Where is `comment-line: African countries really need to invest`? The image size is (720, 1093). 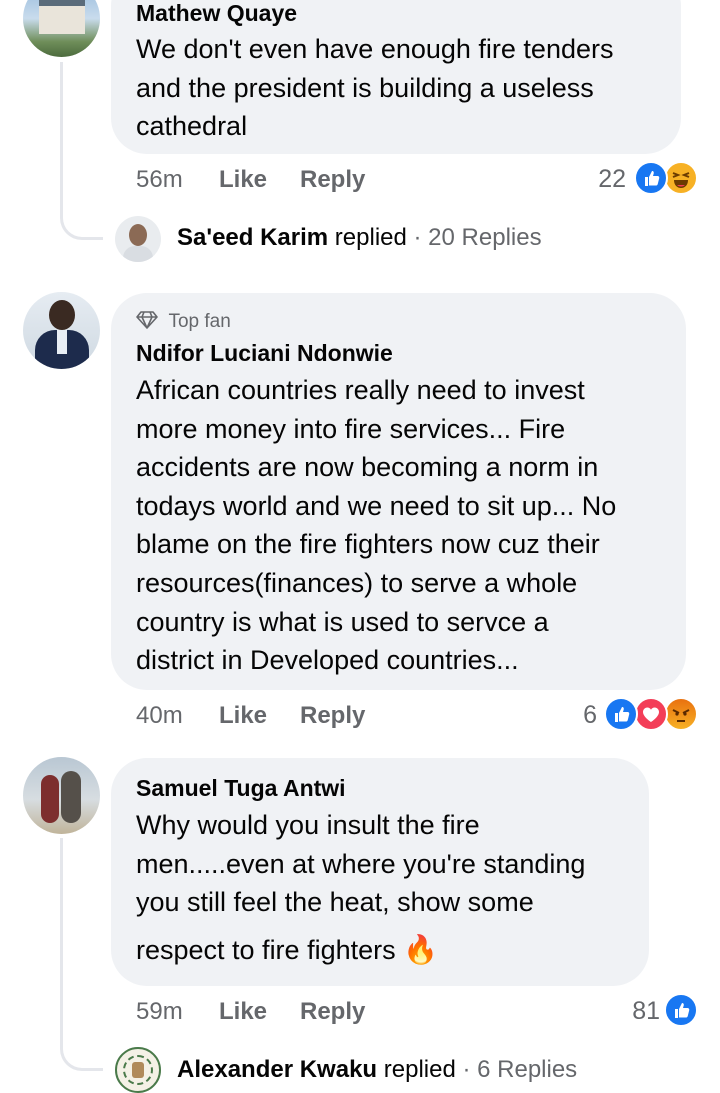 comment-line: African countries really need to invest is located at coordinates (360, 390).